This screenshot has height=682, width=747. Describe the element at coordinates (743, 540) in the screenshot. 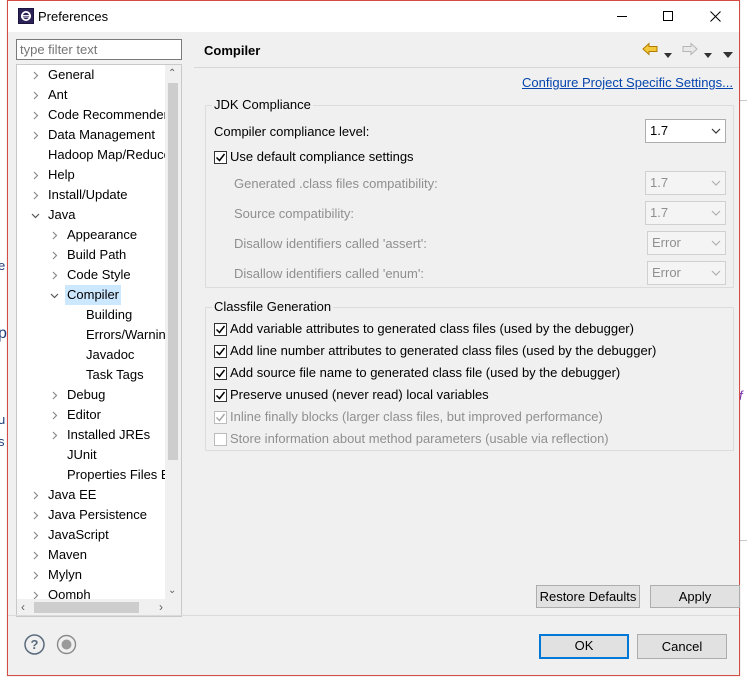

I see `background-divider` at that location.